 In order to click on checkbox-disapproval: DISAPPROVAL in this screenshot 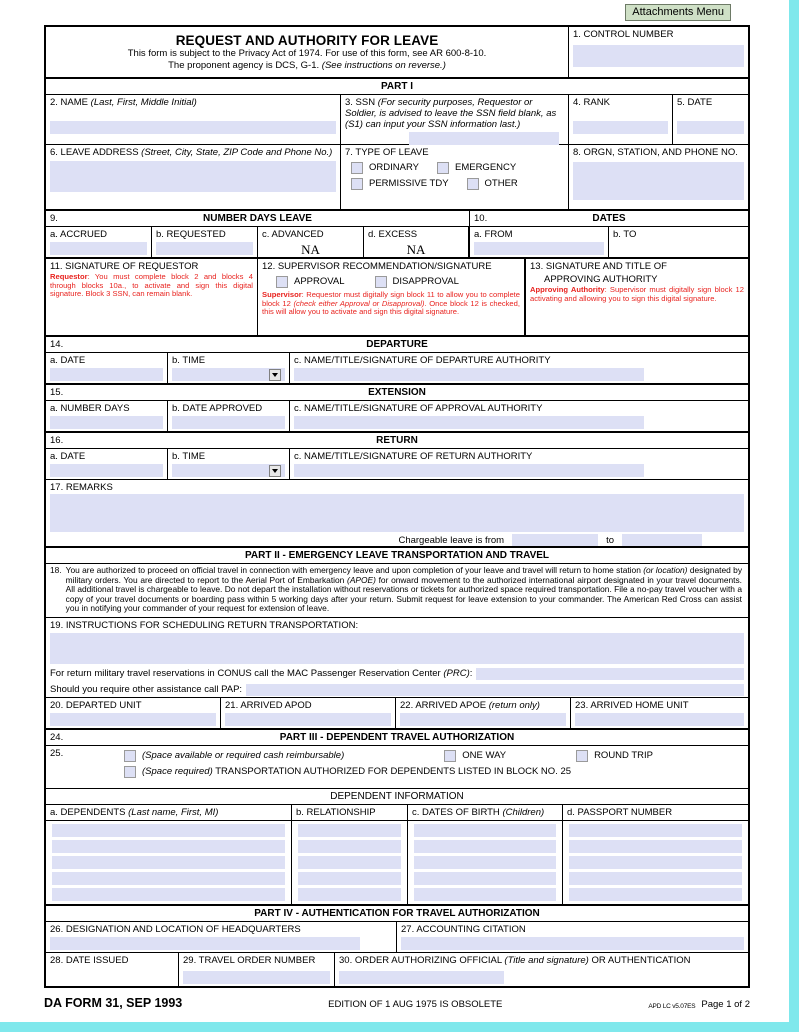, I will do `click(416, 282)`.